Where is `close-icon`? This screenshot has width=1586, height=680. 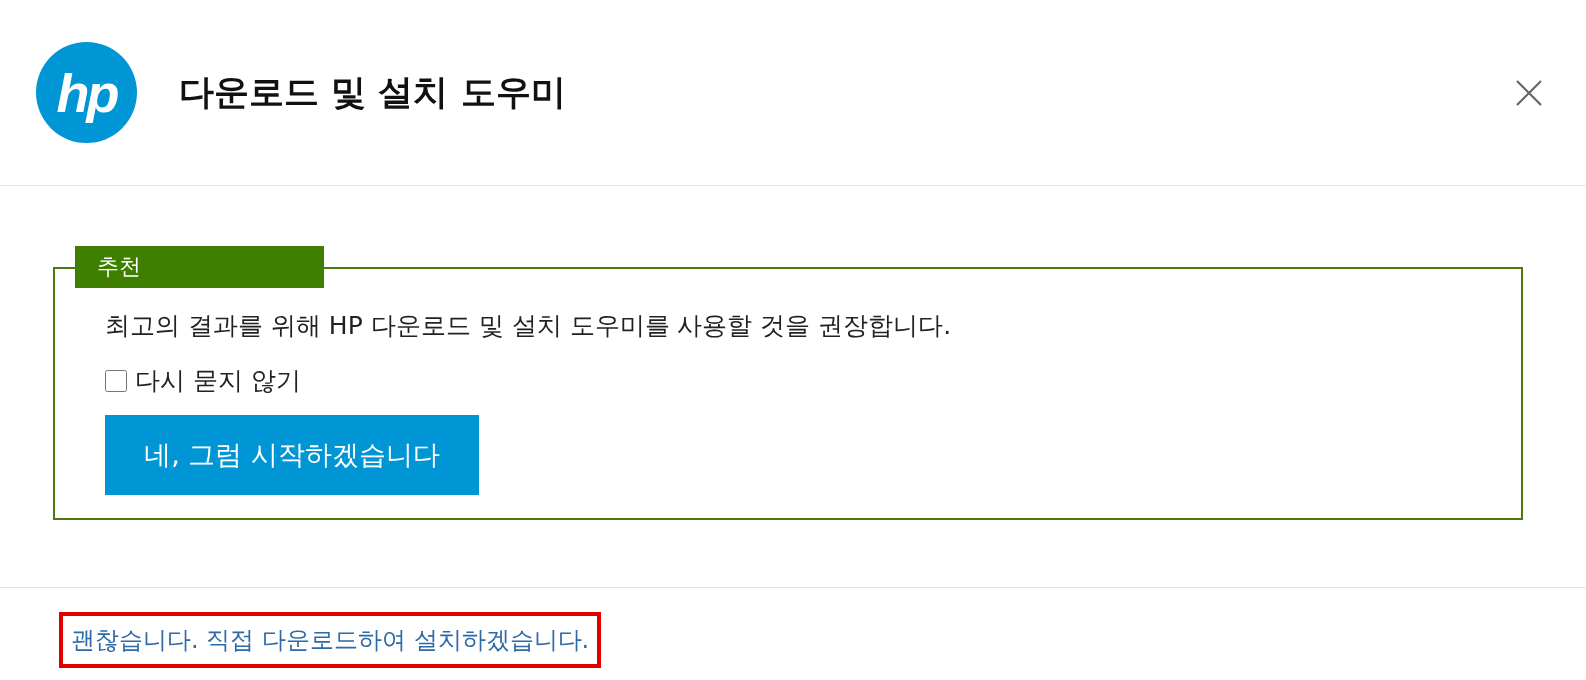 close-icon is located at coordinates (1529, 92).